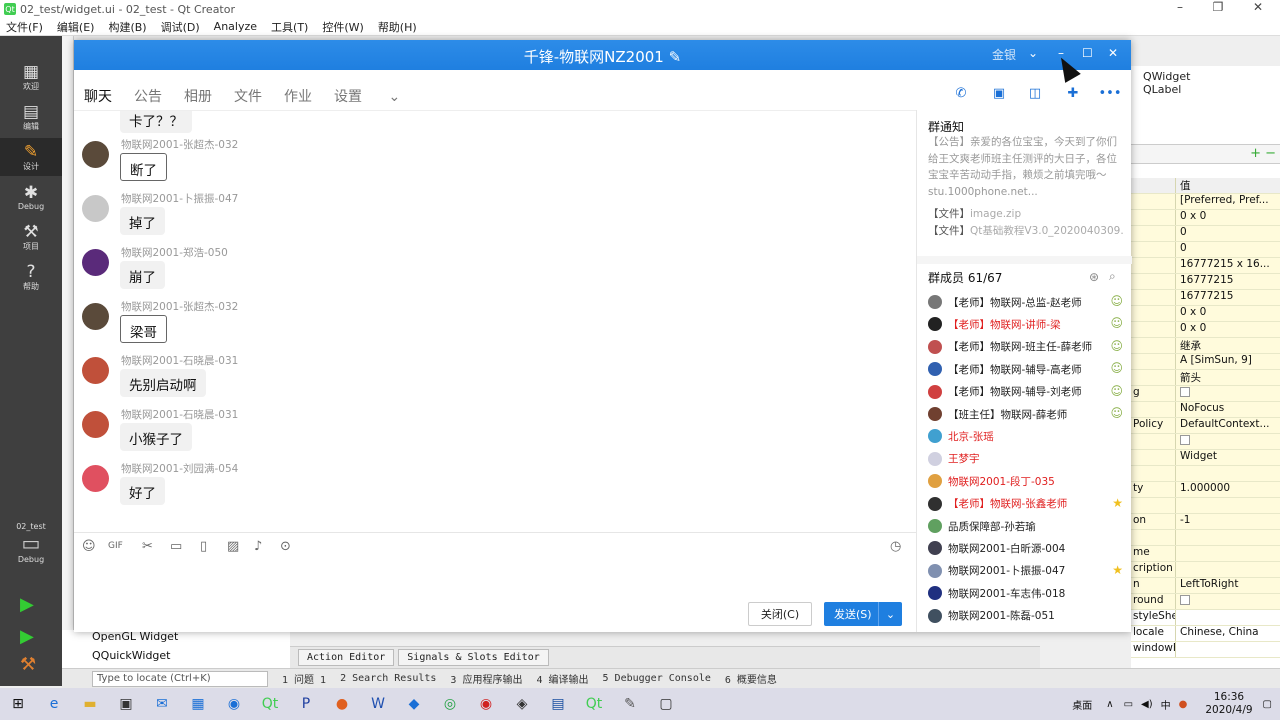 The image size is (1280, 720). What do you see at coordinates (1227, 521) in the screenshot?
I see `property-value: -1` at bounding box center [1227, 521].